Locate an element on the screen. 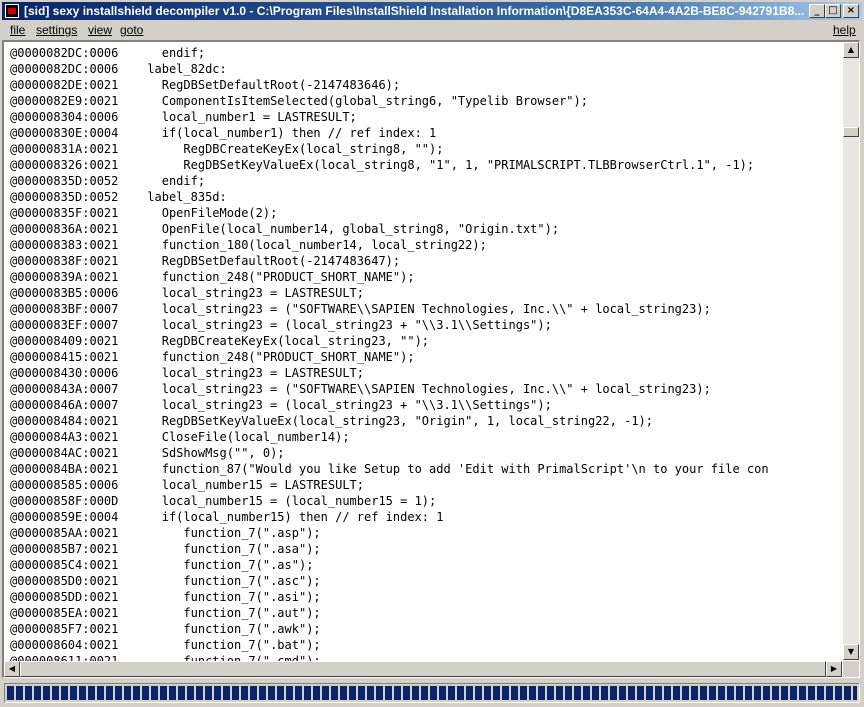 The image size is (864, 707). scroll-left-button: ◀ is located at coordinates (12, 669).